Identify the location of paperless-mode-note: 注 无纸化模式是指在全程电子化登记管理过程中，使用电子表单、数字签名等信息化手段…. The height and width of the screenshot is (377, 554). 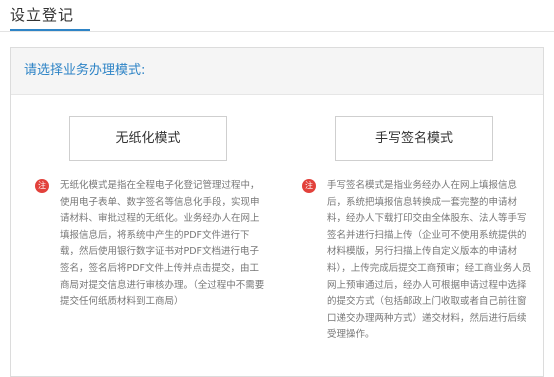
(150, 244).